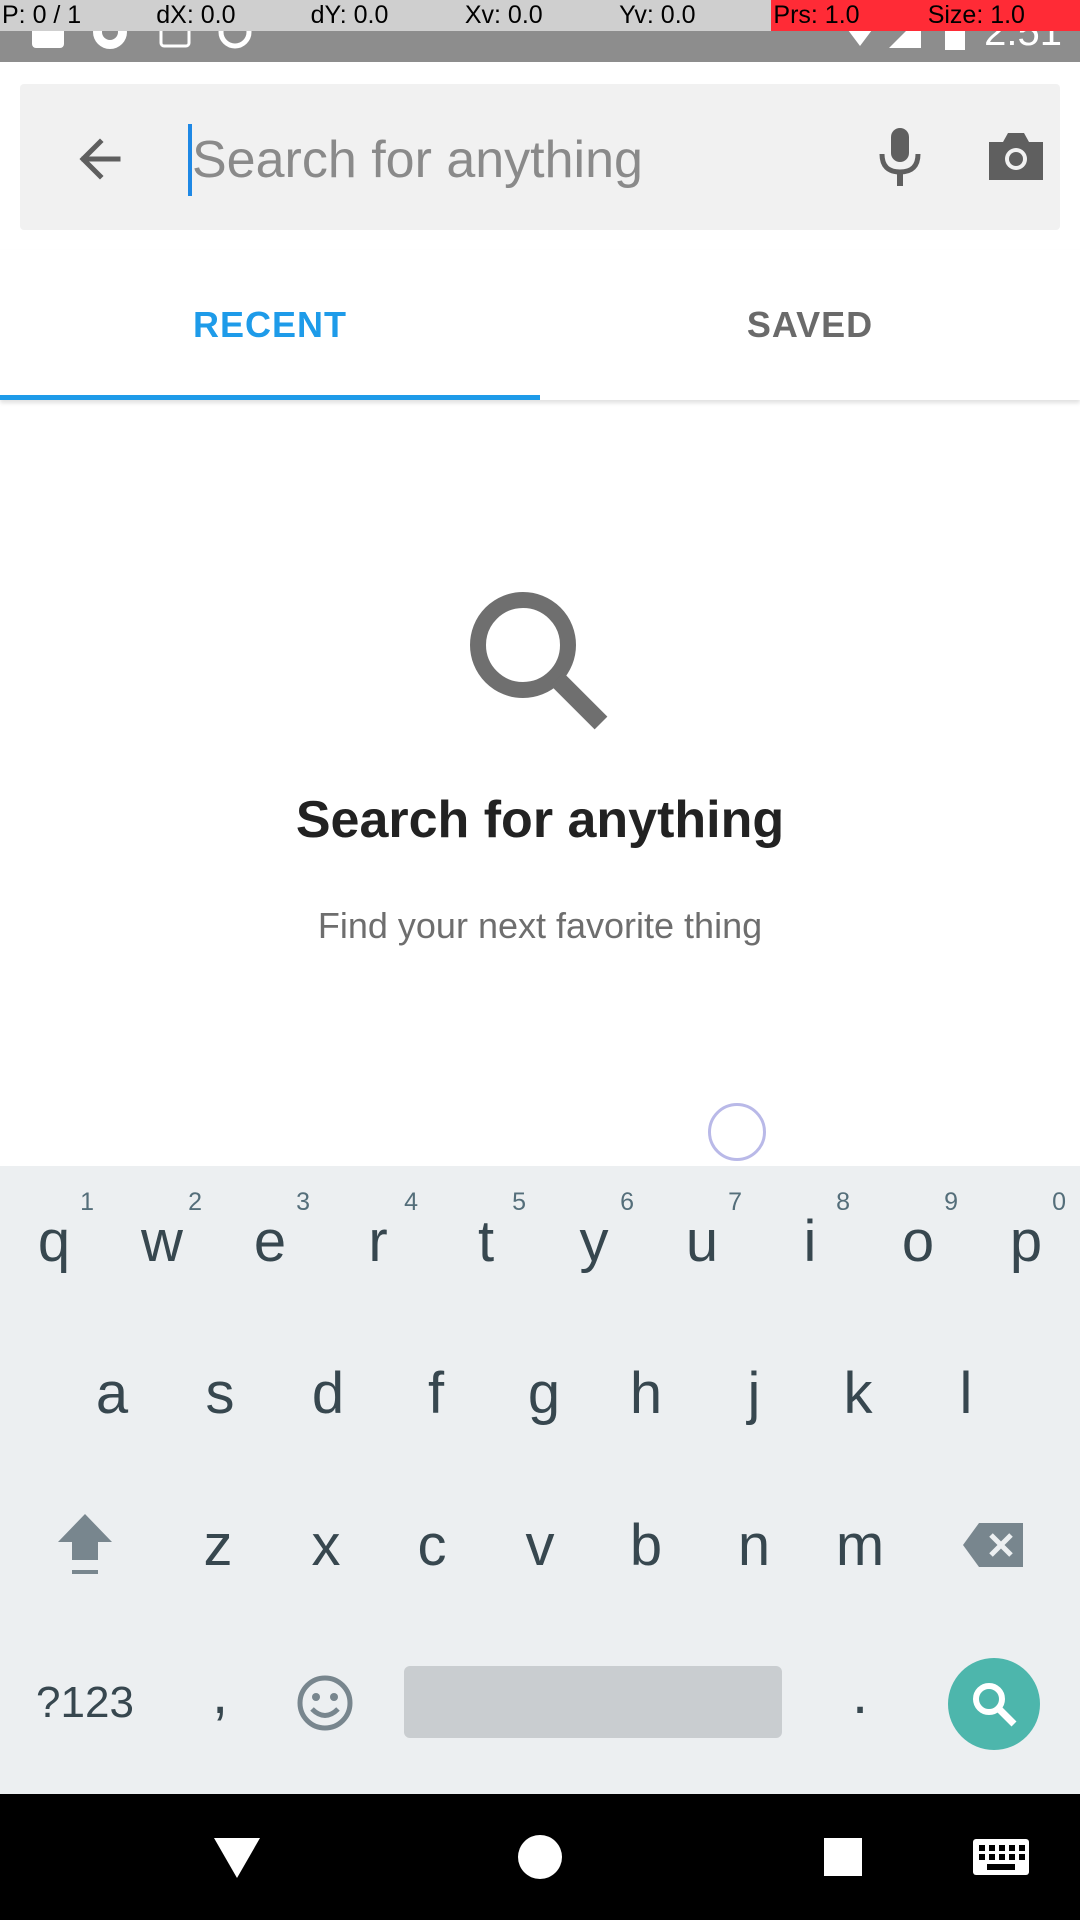  I want to click on key-w: w2, so click(162, 1241).